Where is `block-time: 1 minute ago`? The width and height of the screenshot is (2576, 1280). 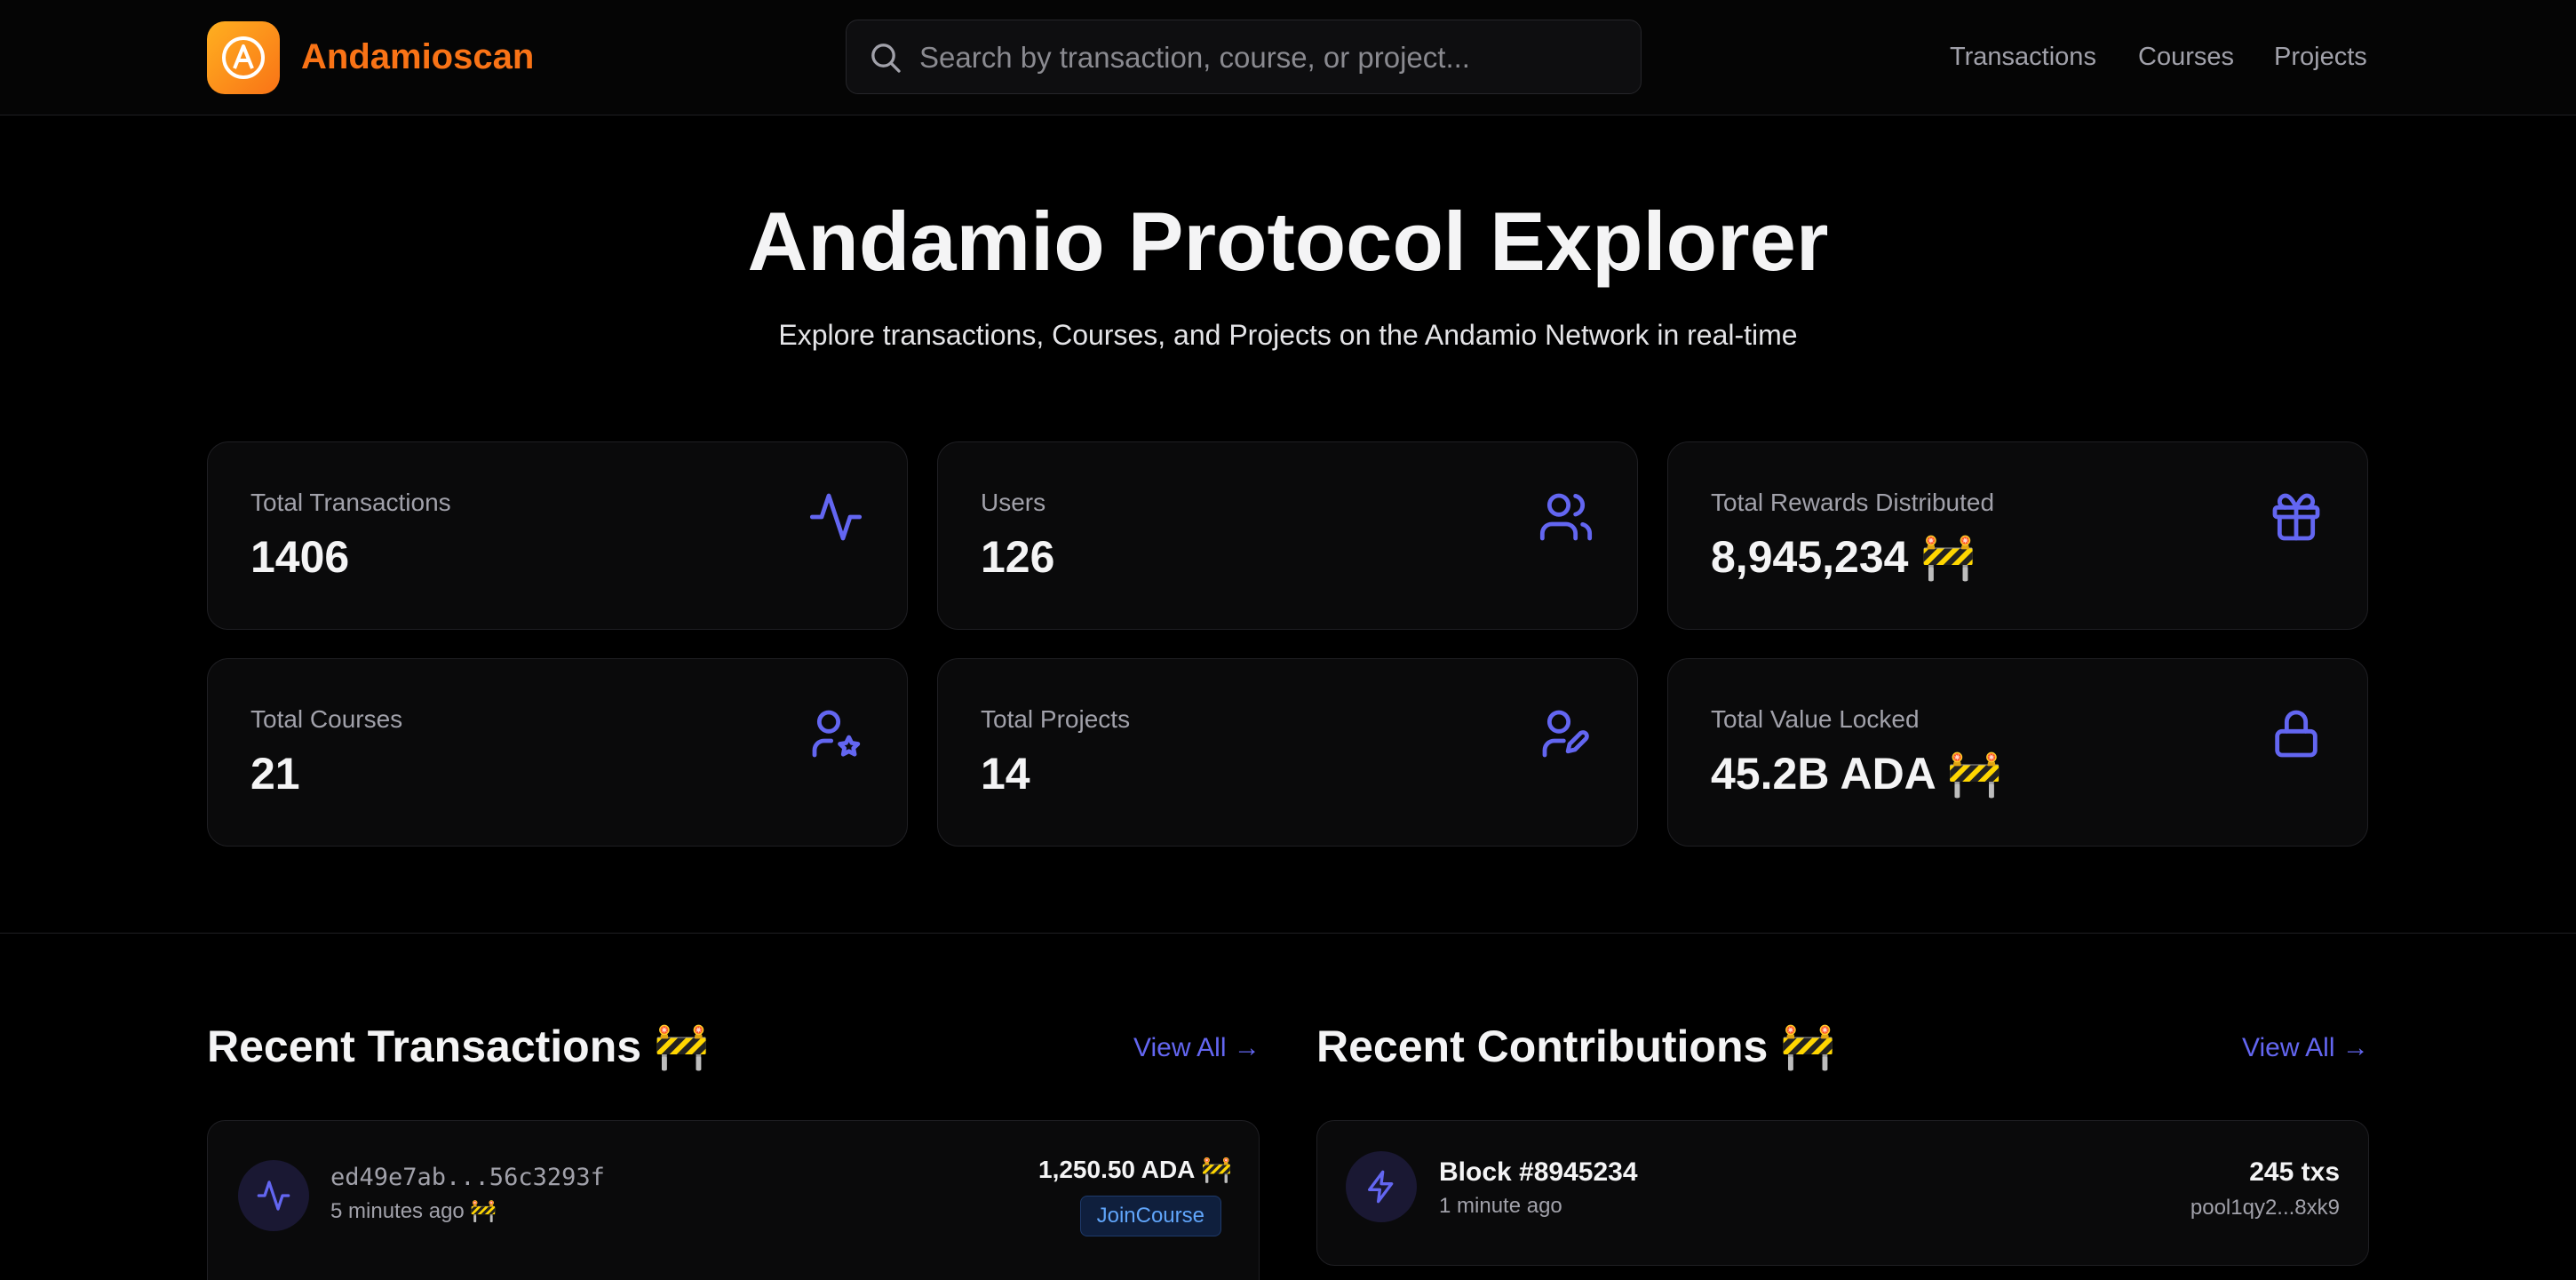 block-time: 1 minute ago is located at coordinates (1500, 1206).